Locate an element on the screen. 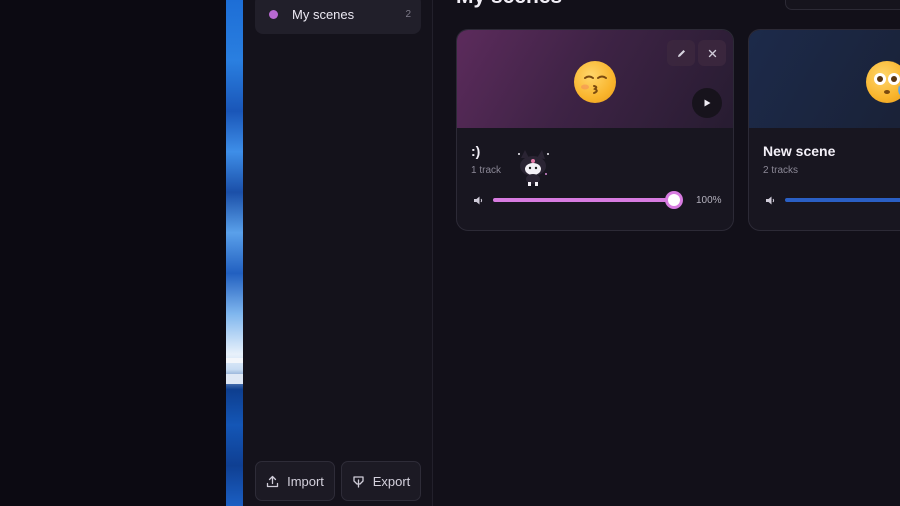  scene-card: New scene 2 tracks is located at coordinates (824, 130).